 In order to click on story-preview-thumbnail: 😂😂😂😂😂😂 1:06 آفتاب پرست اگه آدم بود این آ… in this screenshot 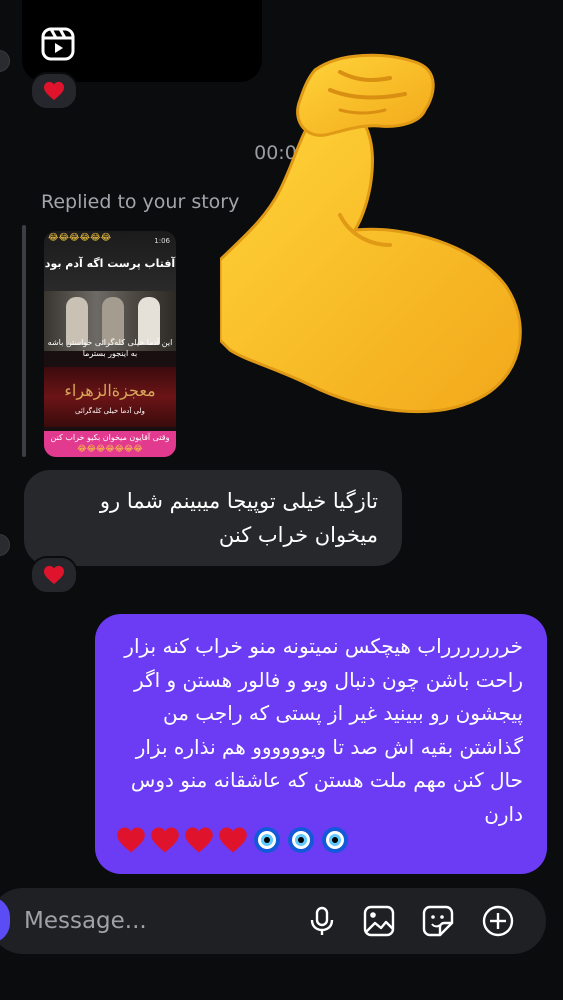, I will do `click(110, 344)`.